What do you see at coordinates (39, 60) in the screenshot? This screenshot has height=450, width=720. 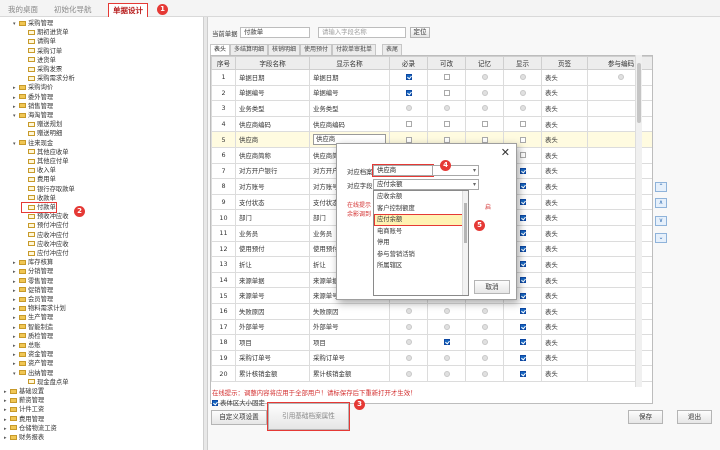 I see `tree-node: 进货单` at bounding box center [39, 60].